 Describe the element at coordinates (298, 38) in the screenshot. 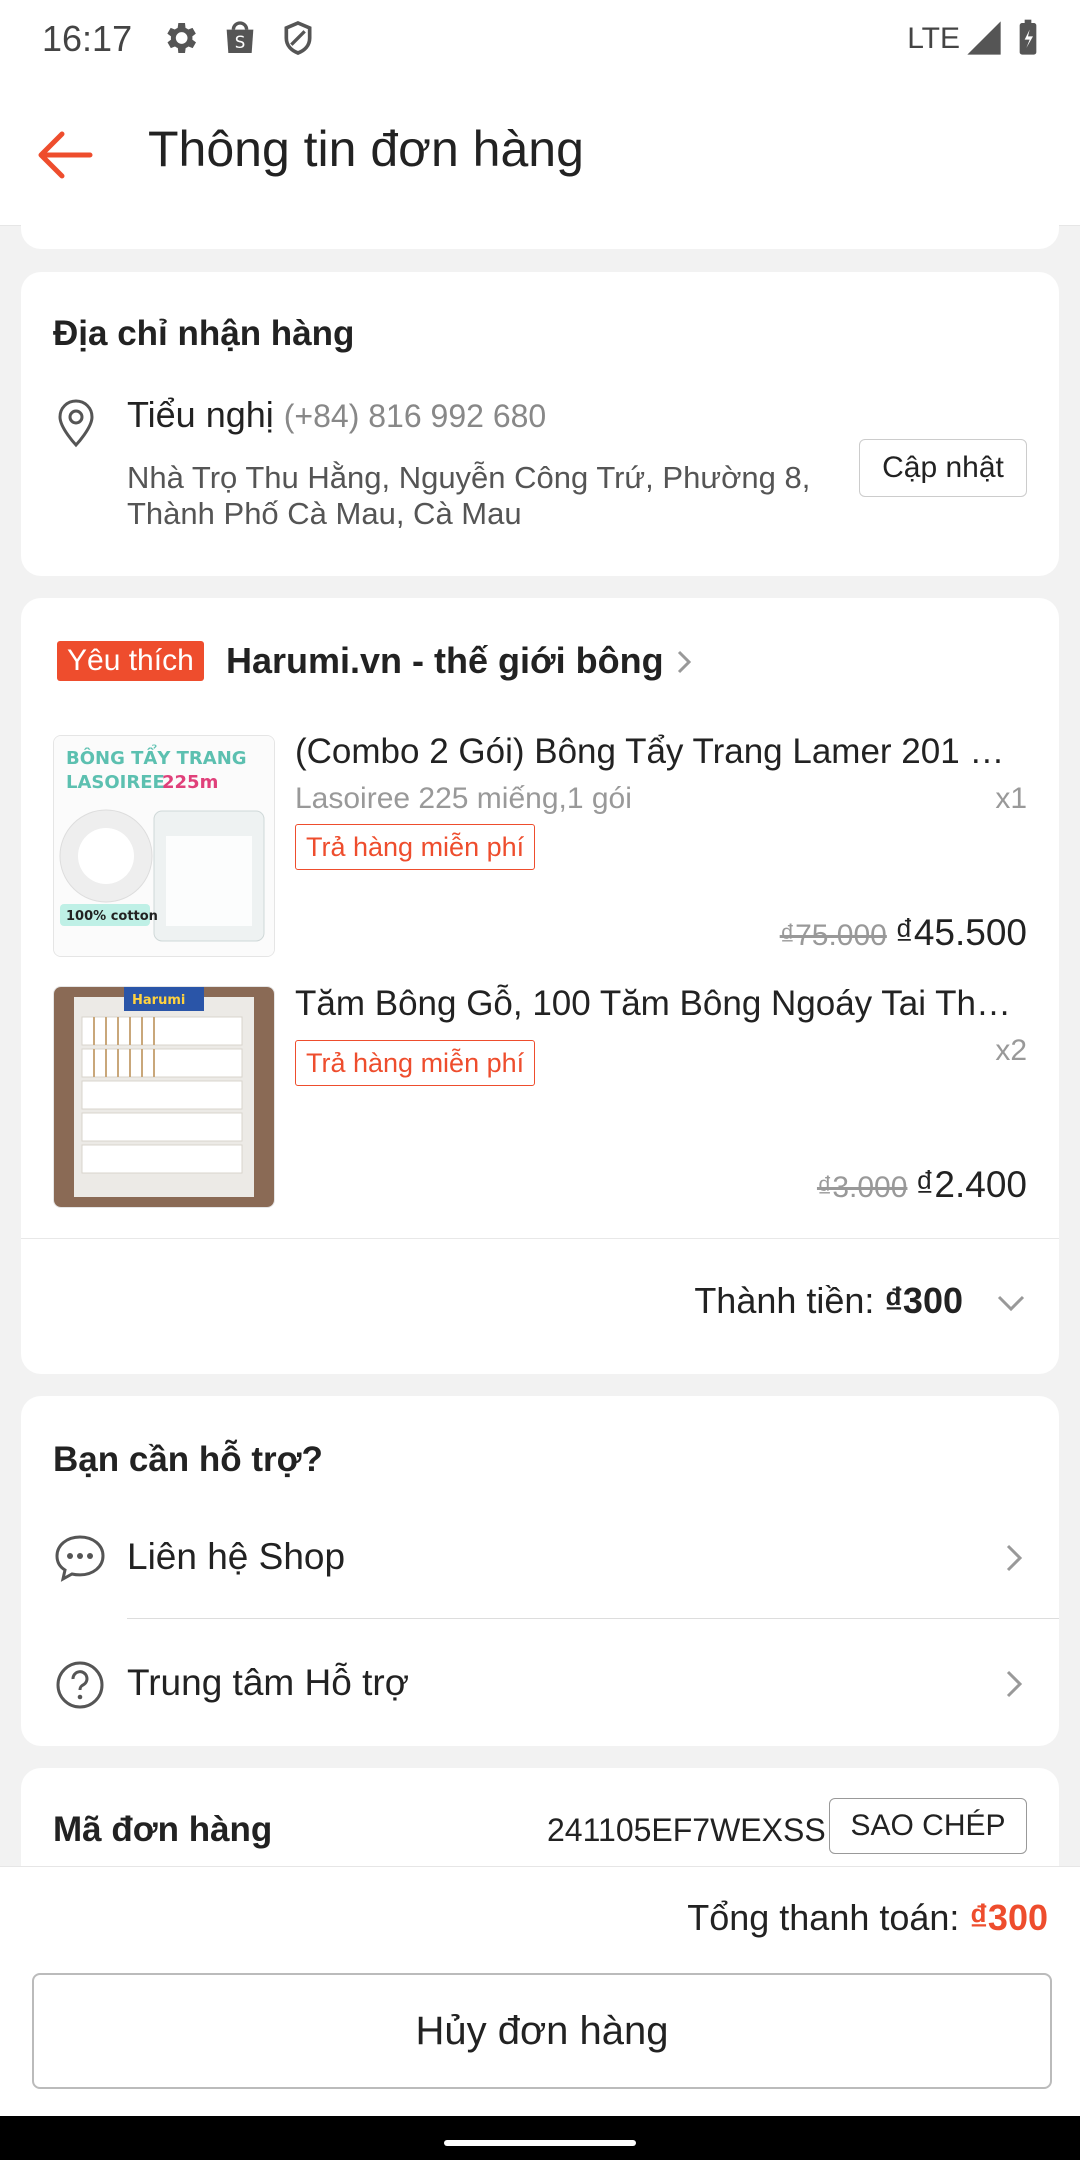

I see `shield-icon` at that location.